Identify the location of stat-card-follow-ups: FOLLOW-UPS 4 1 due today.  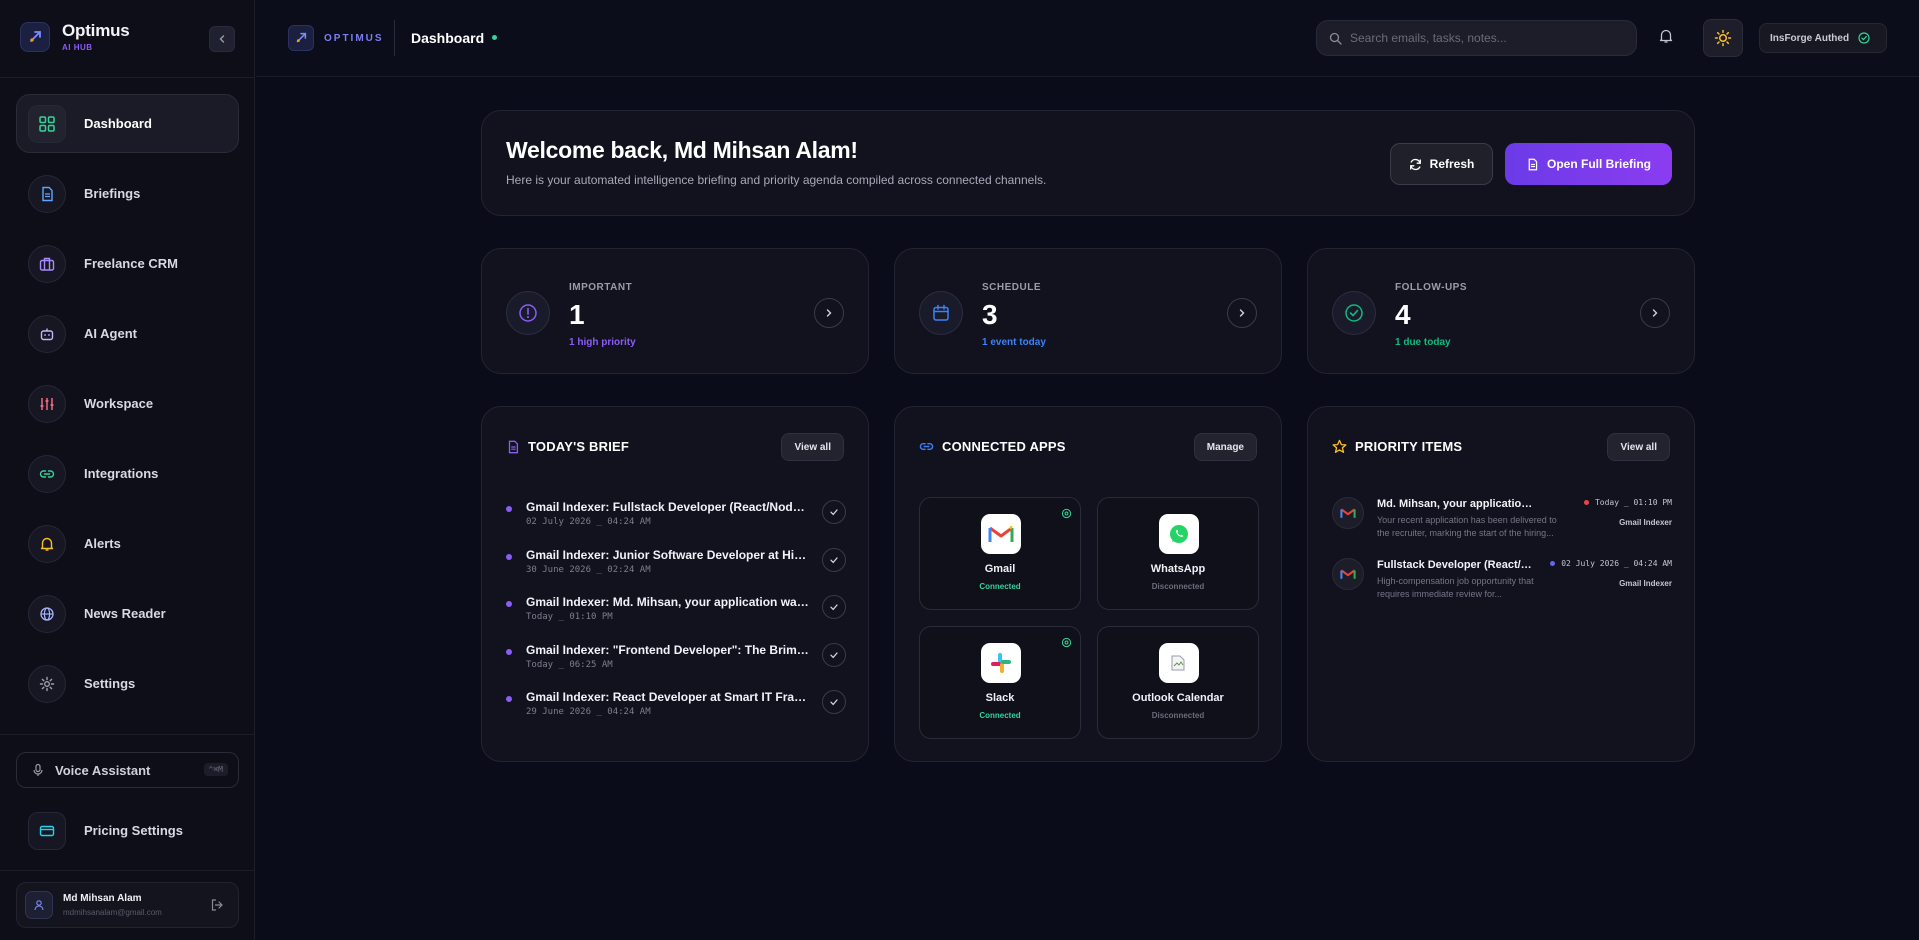
(1501, 311).